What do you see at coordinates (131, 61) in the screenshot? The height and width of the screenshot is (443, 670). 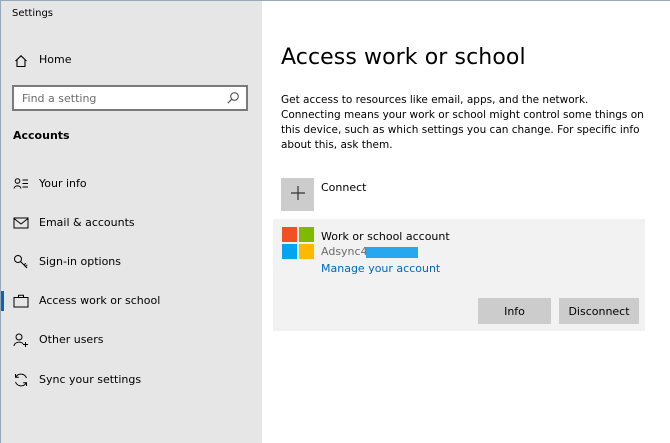 I see `sidebar-item-home: Home` at bounding box center [131, 61].